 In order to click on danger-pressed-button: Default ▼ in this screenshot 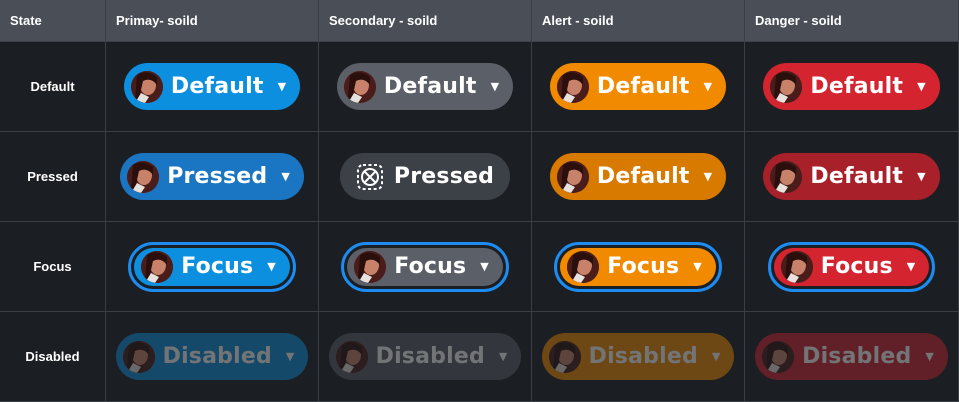, I will do `click(851, 176)`.